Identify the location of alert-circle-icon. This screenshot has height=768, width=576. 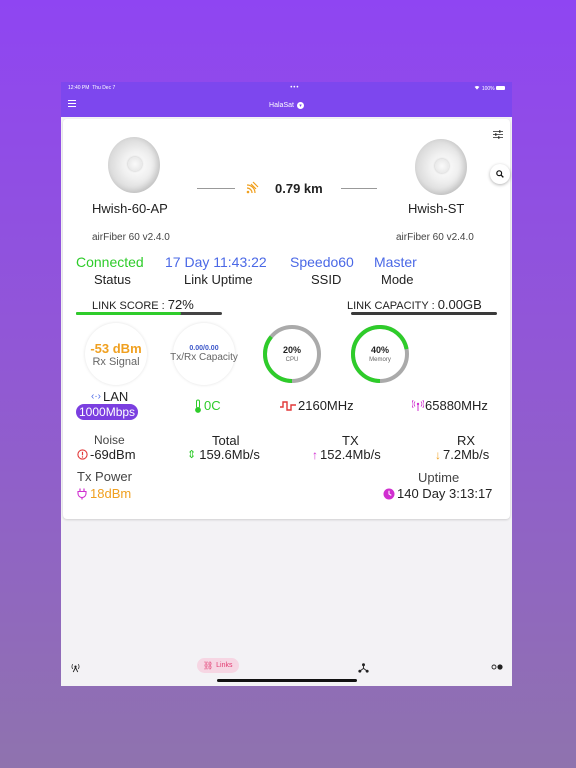
(82, 454).